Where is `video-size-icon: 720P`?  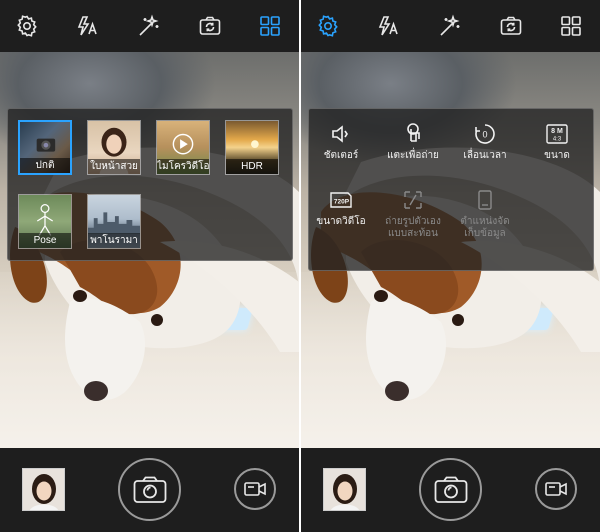
video-size-icon: 720P is located at coordinates (341, 200).